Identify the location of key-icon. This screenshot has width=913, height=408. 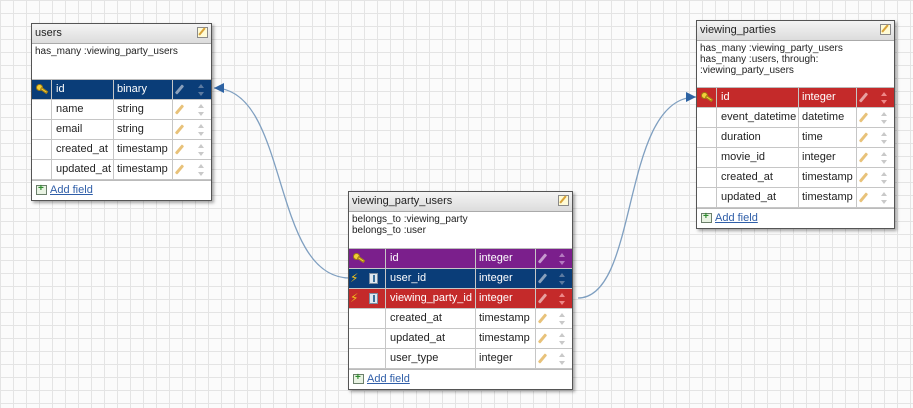
(359, 258).